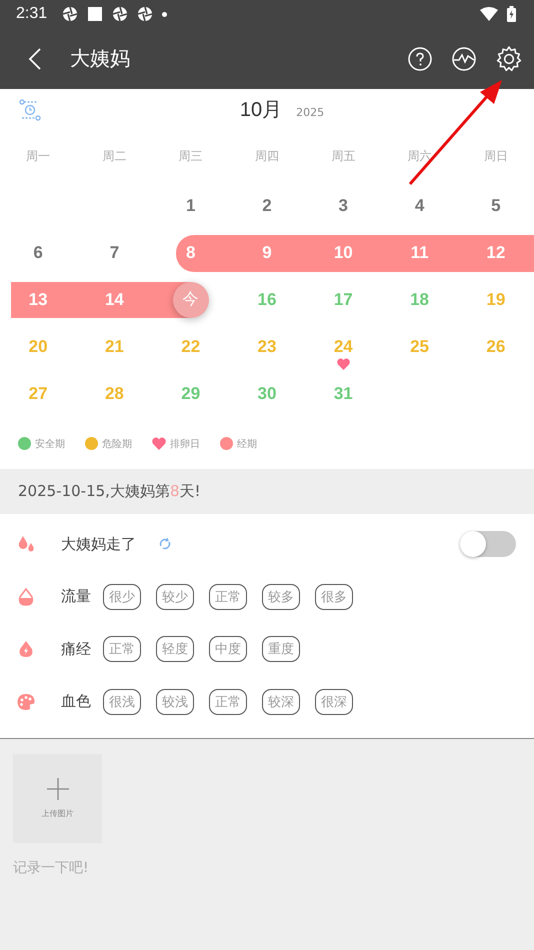  I want to click on day-number: 24, so click(343, 346).